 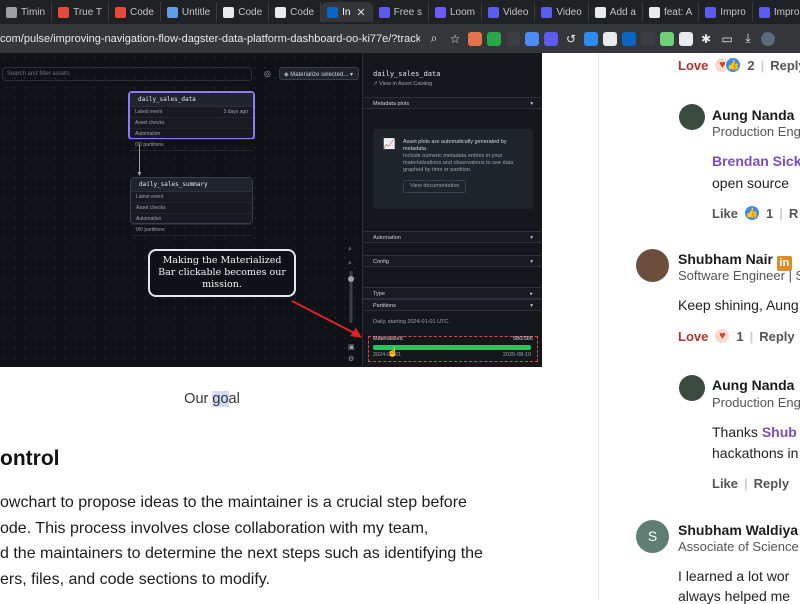 What do you see at coordinates (652, 536) in the screenshot?
I see `avatar: S` at bounding box center [652, 536].